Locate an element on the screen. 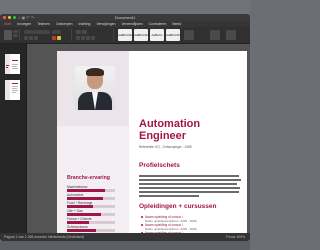  font-group is located at coordinates (47, 35).